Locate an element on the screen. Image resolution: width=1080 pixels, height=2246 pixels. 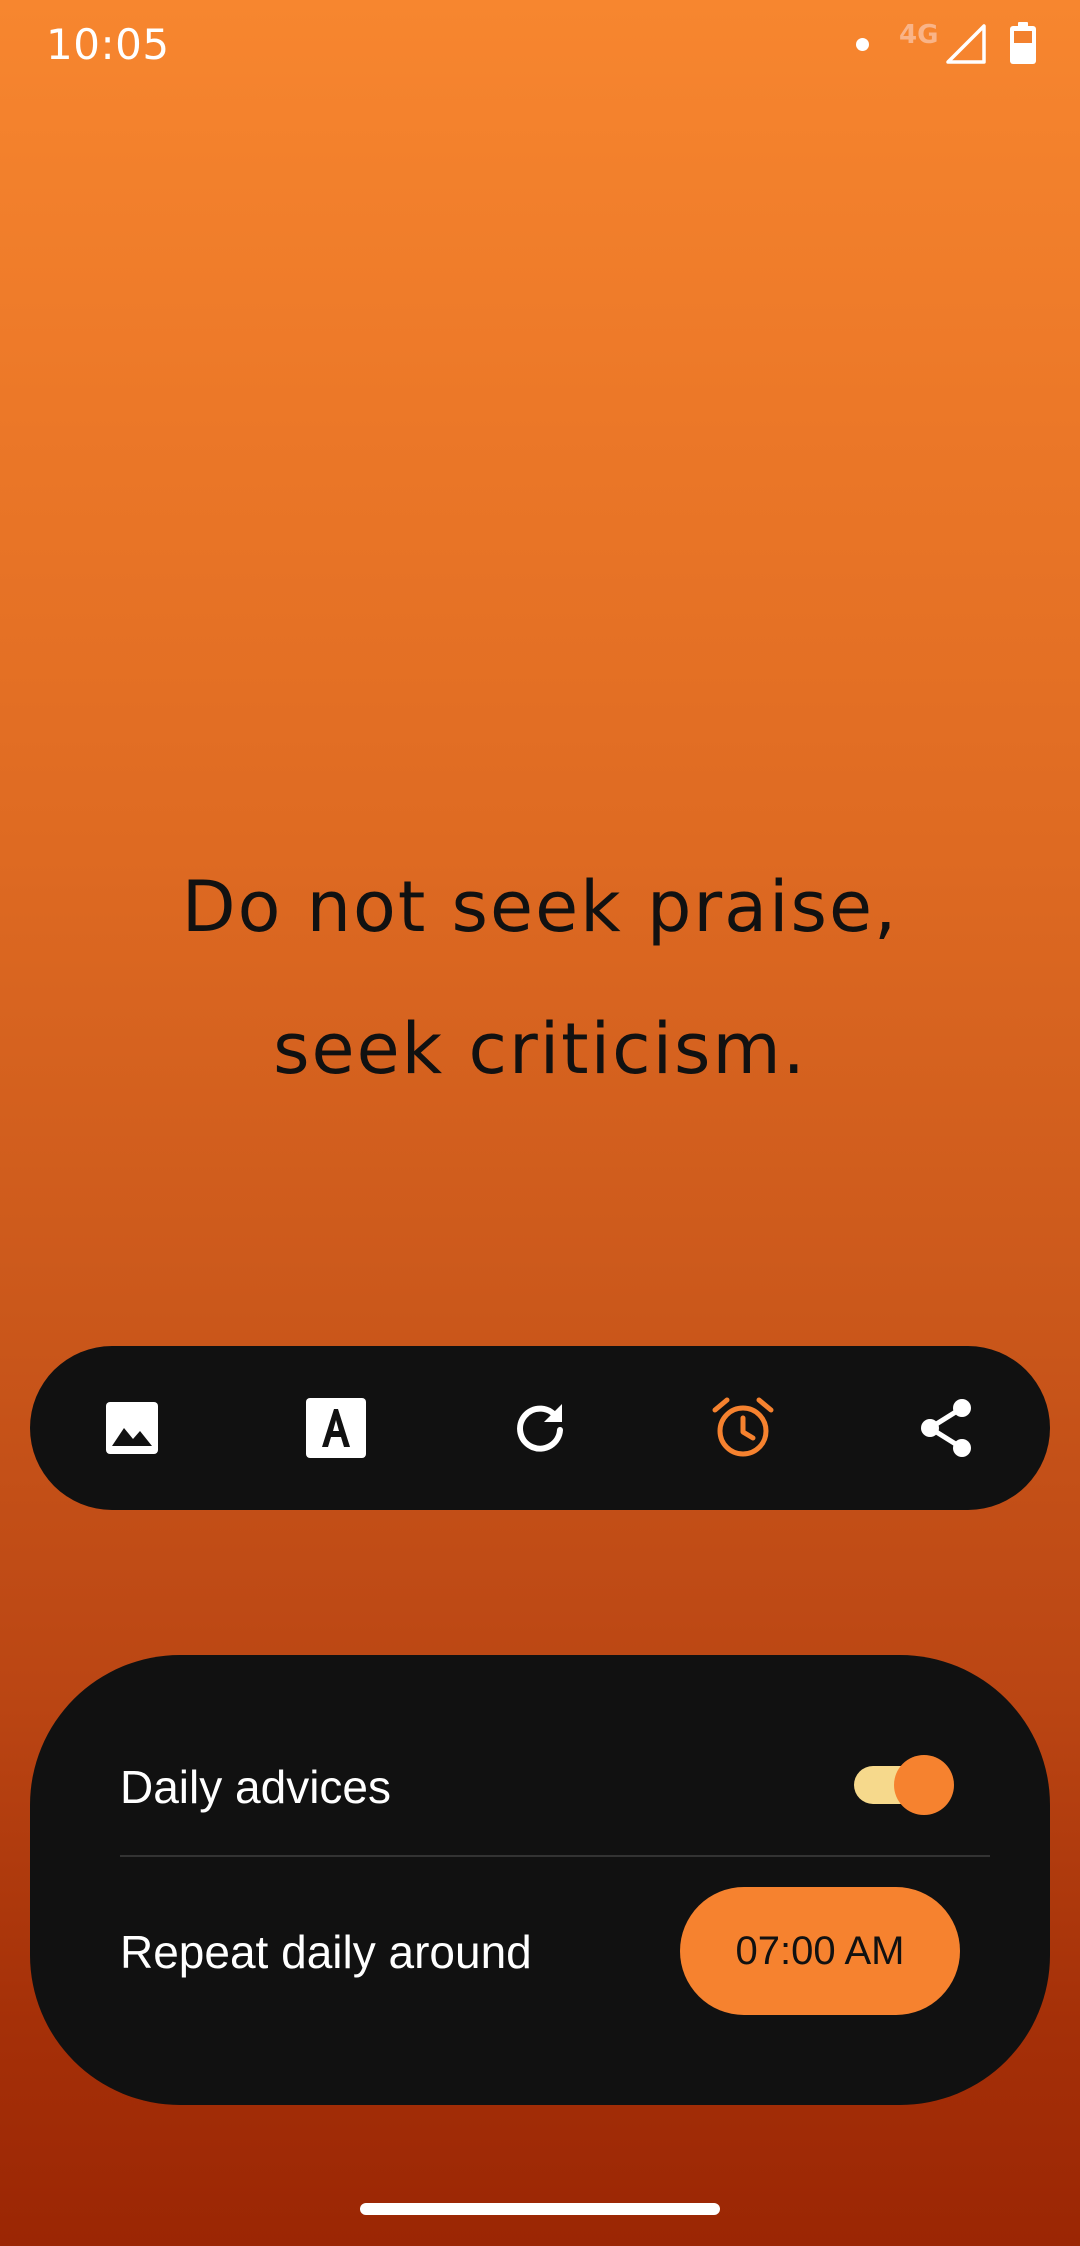
font-icon is located at coordinates (336, 1428).